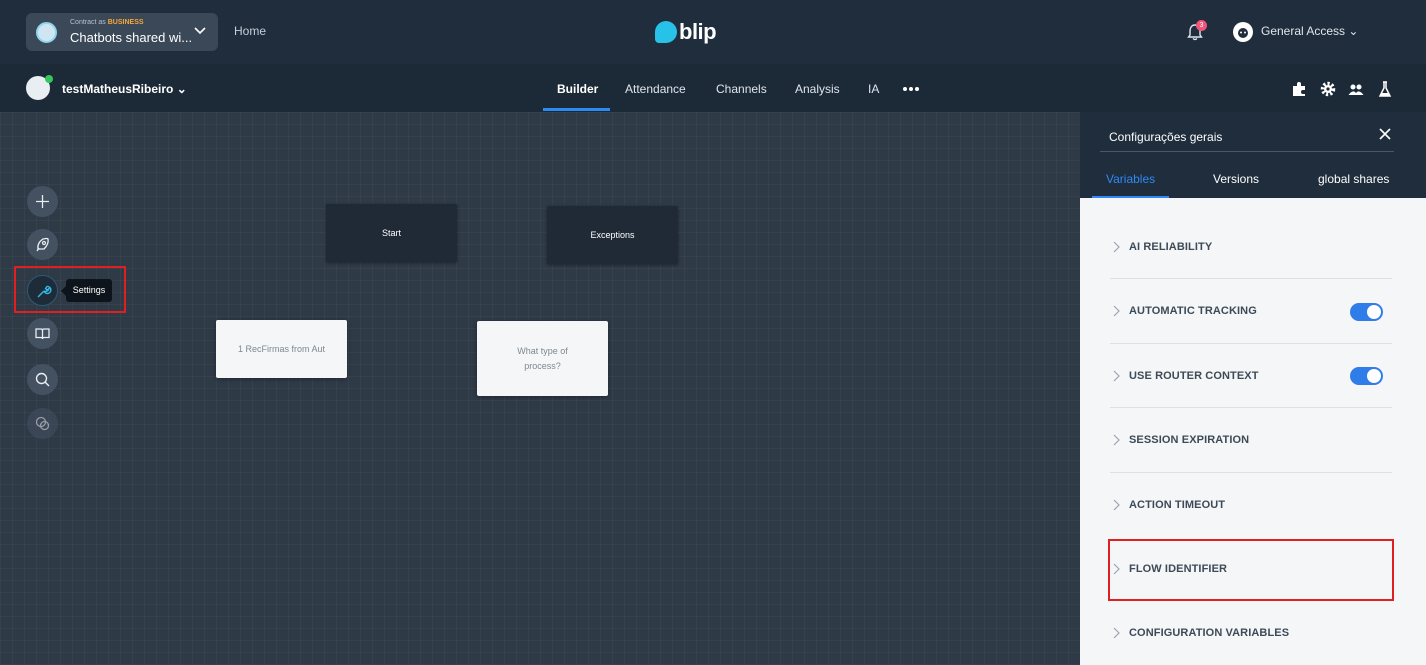  I want to click on notification-badge: 3, so click(1201, 25).